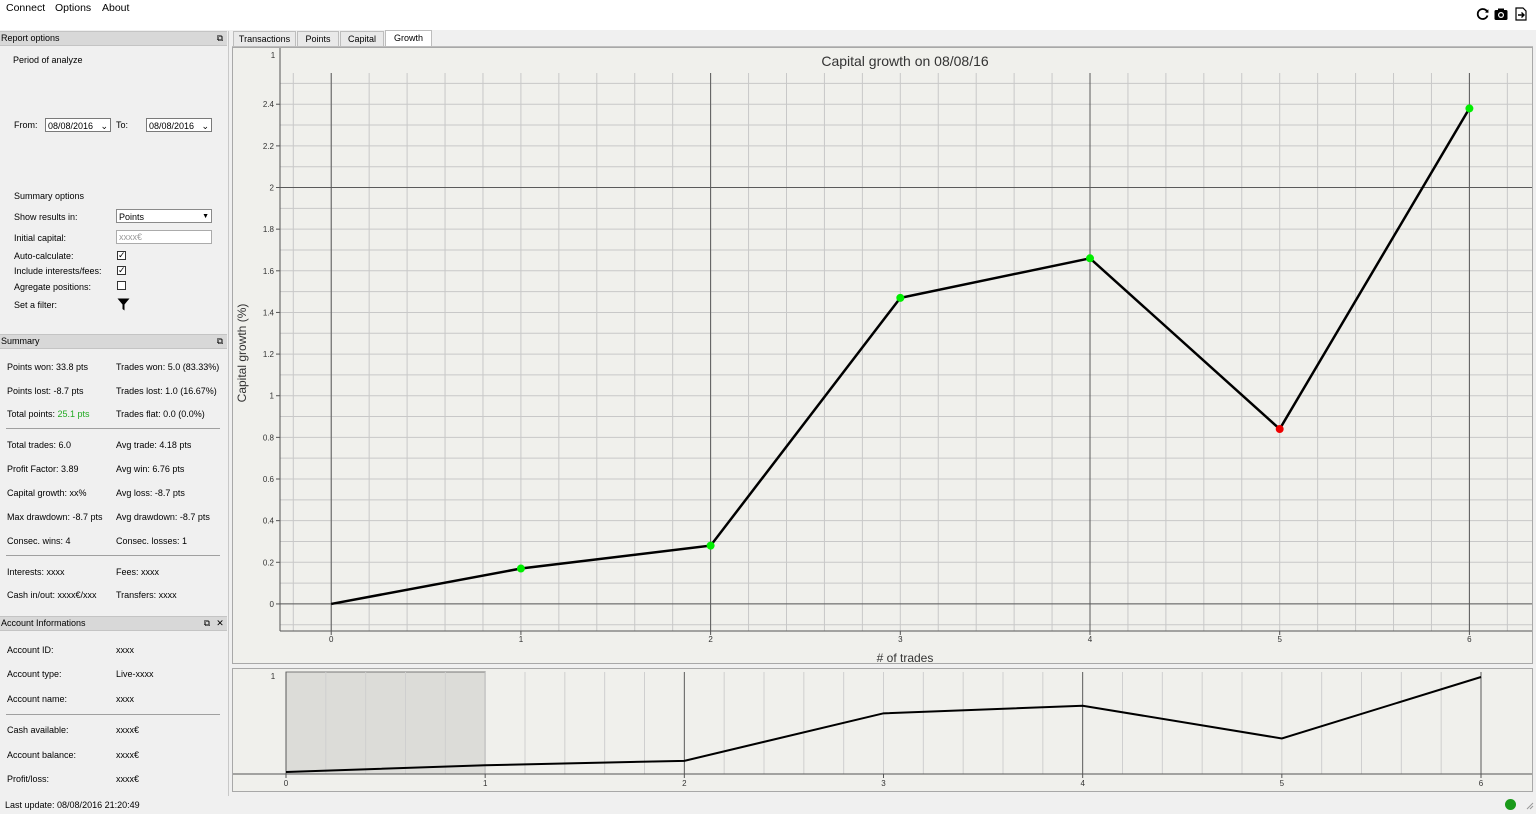 This screenshot has width=1536, height=814. I want to click on summary-title: Summary, so click(20, 341).